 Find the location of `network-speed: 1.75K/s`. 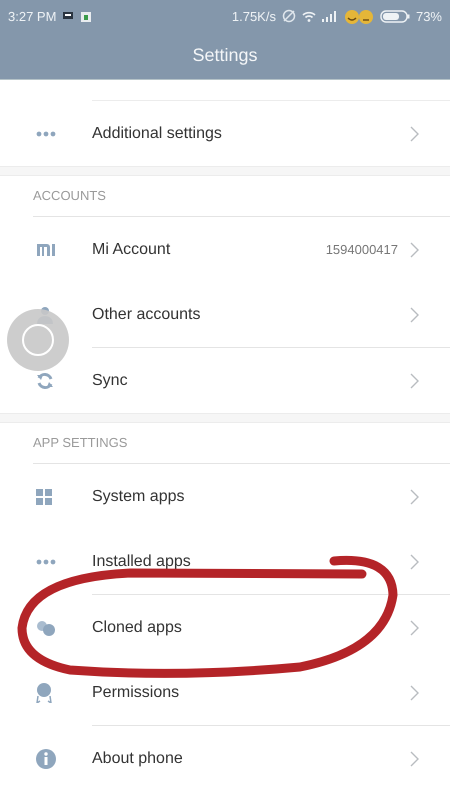

network-speed: 1.75K/s is located at coordinates (254, 16).